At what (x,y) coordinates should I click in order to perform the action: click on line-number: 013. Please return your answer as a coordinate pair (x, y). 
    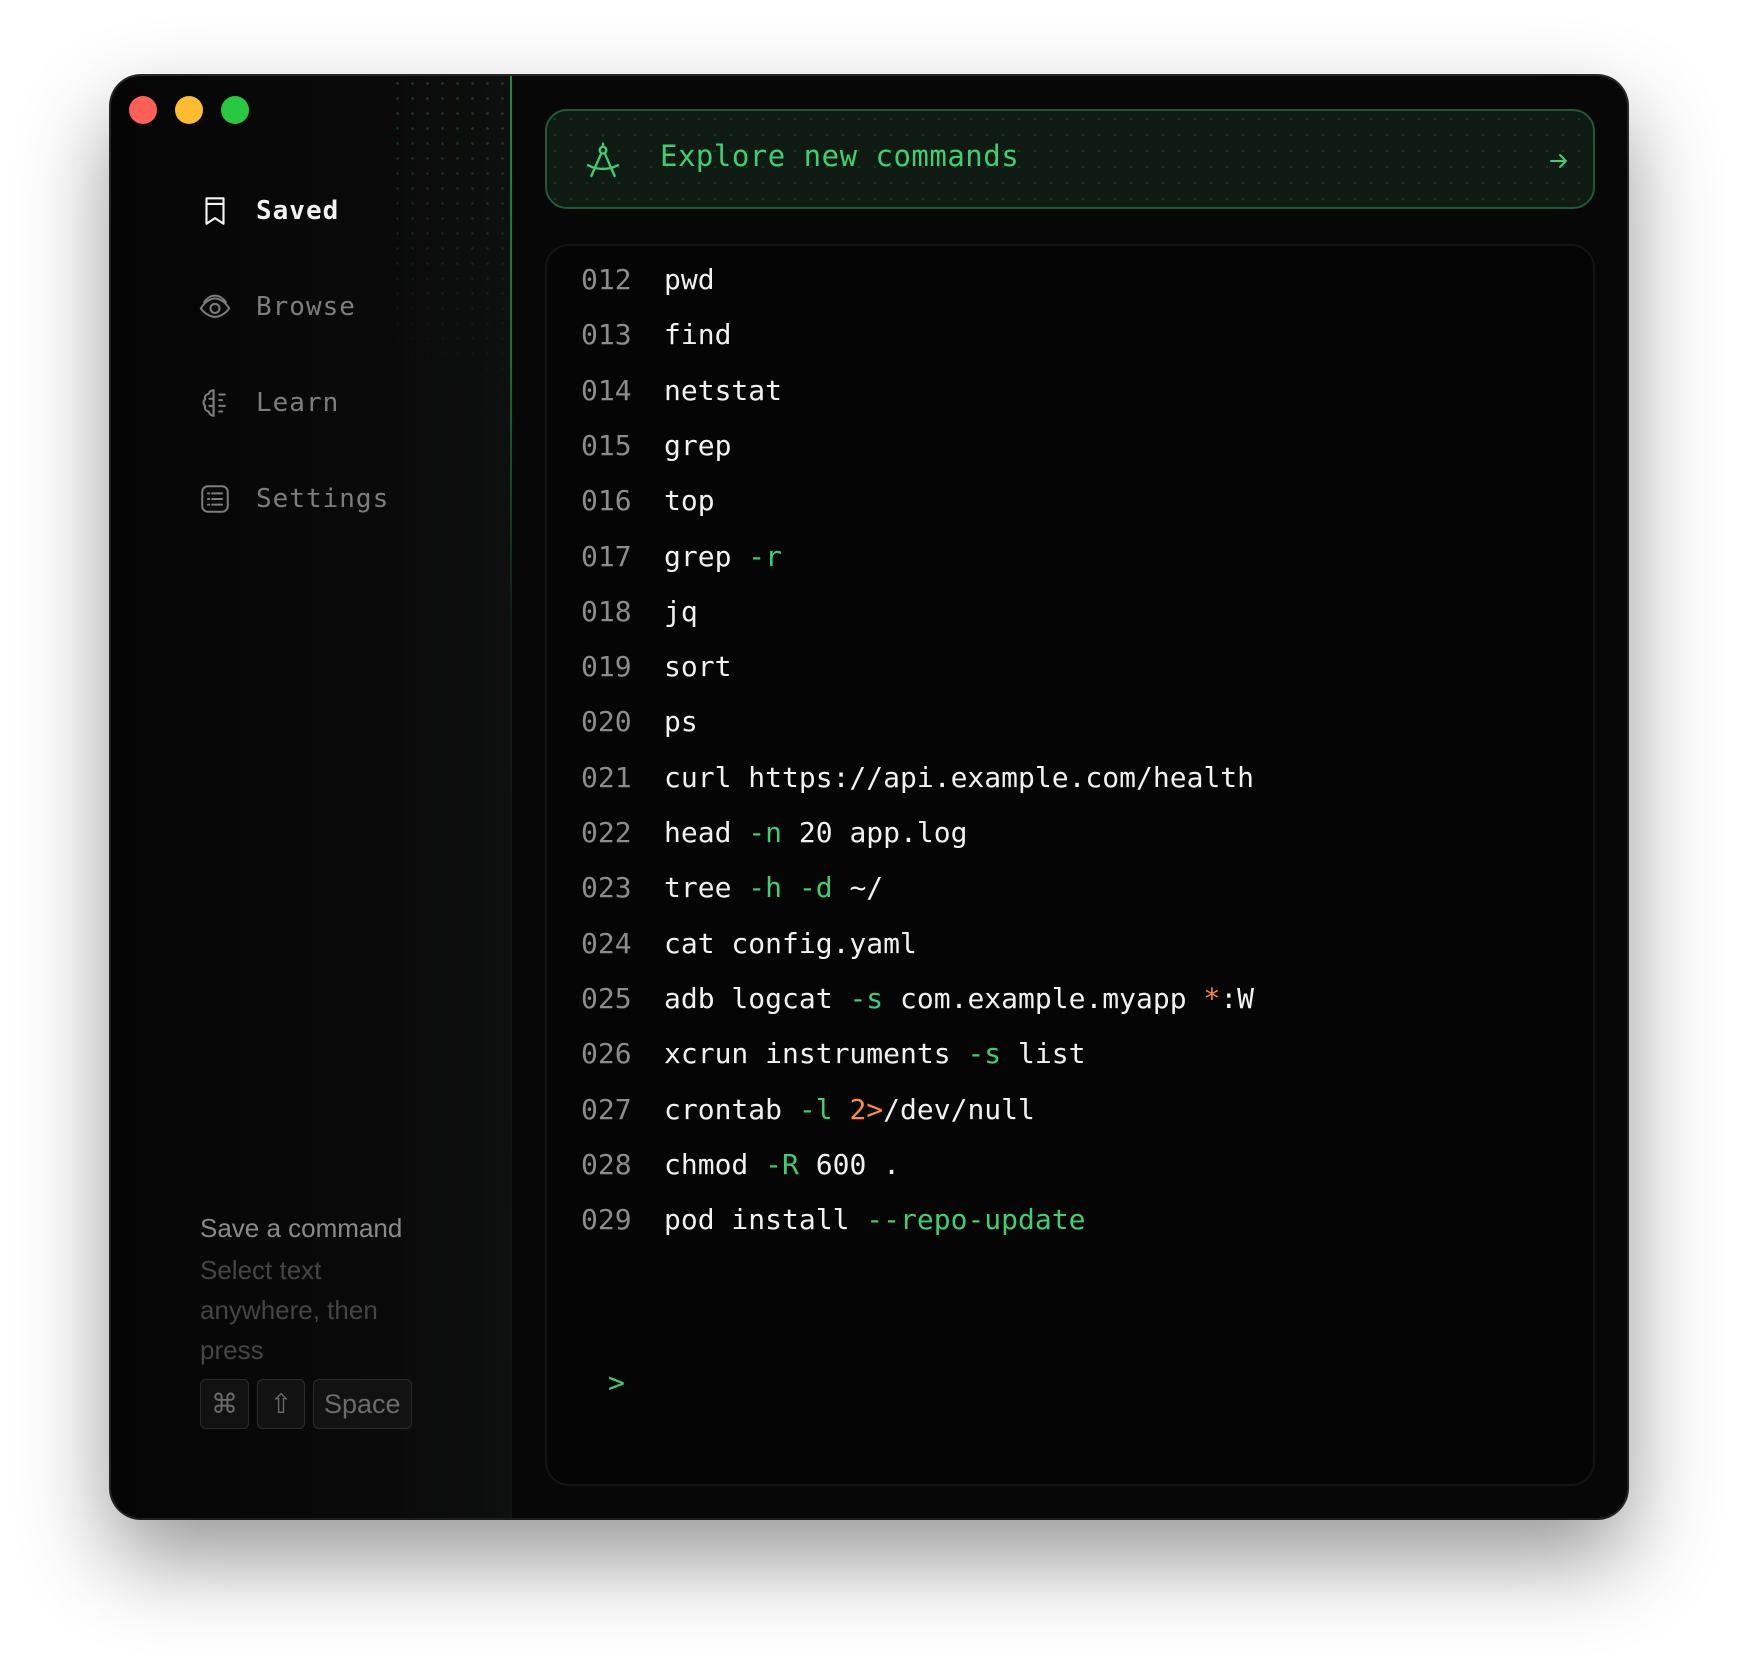
    Looking at the image, I should click on (606, 335).